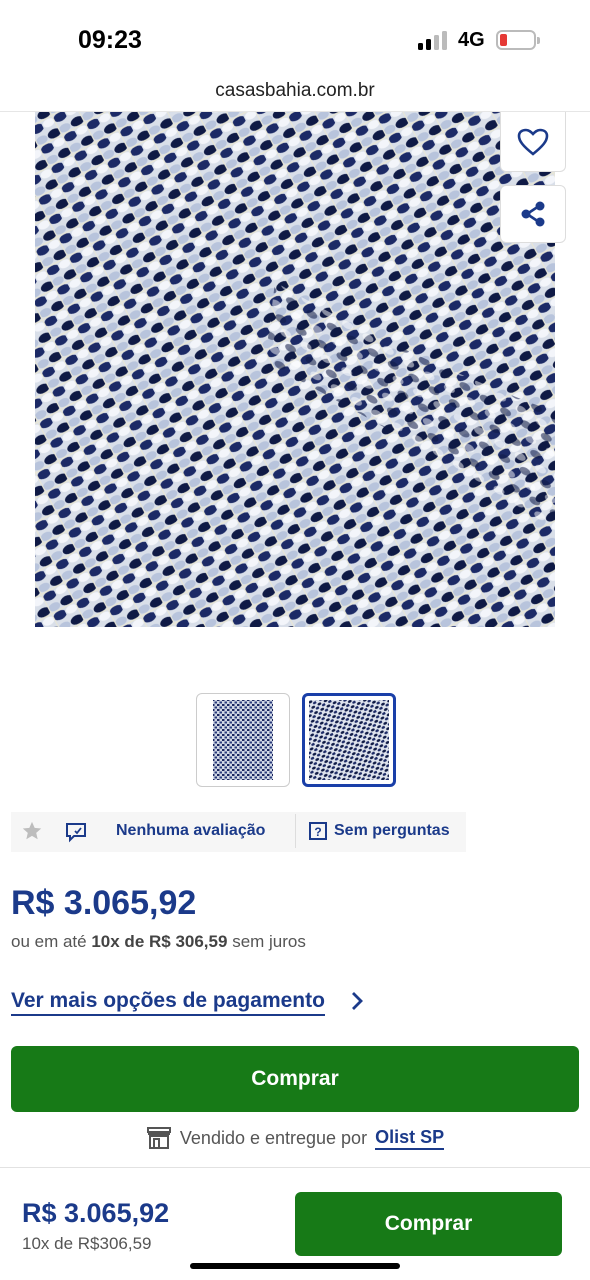  I want to click on installments-text: ou em até 10x de R$ 306,59 sem juros, so click(158, 942).